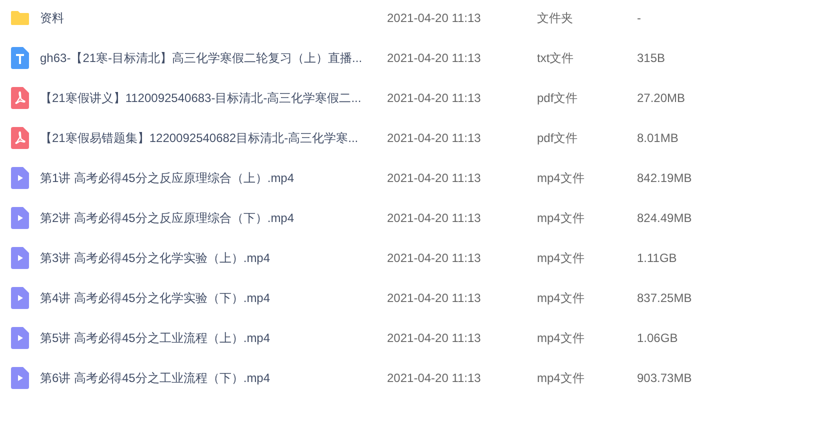  I want to click on file-size: 27.20MB, so click(661, 98).